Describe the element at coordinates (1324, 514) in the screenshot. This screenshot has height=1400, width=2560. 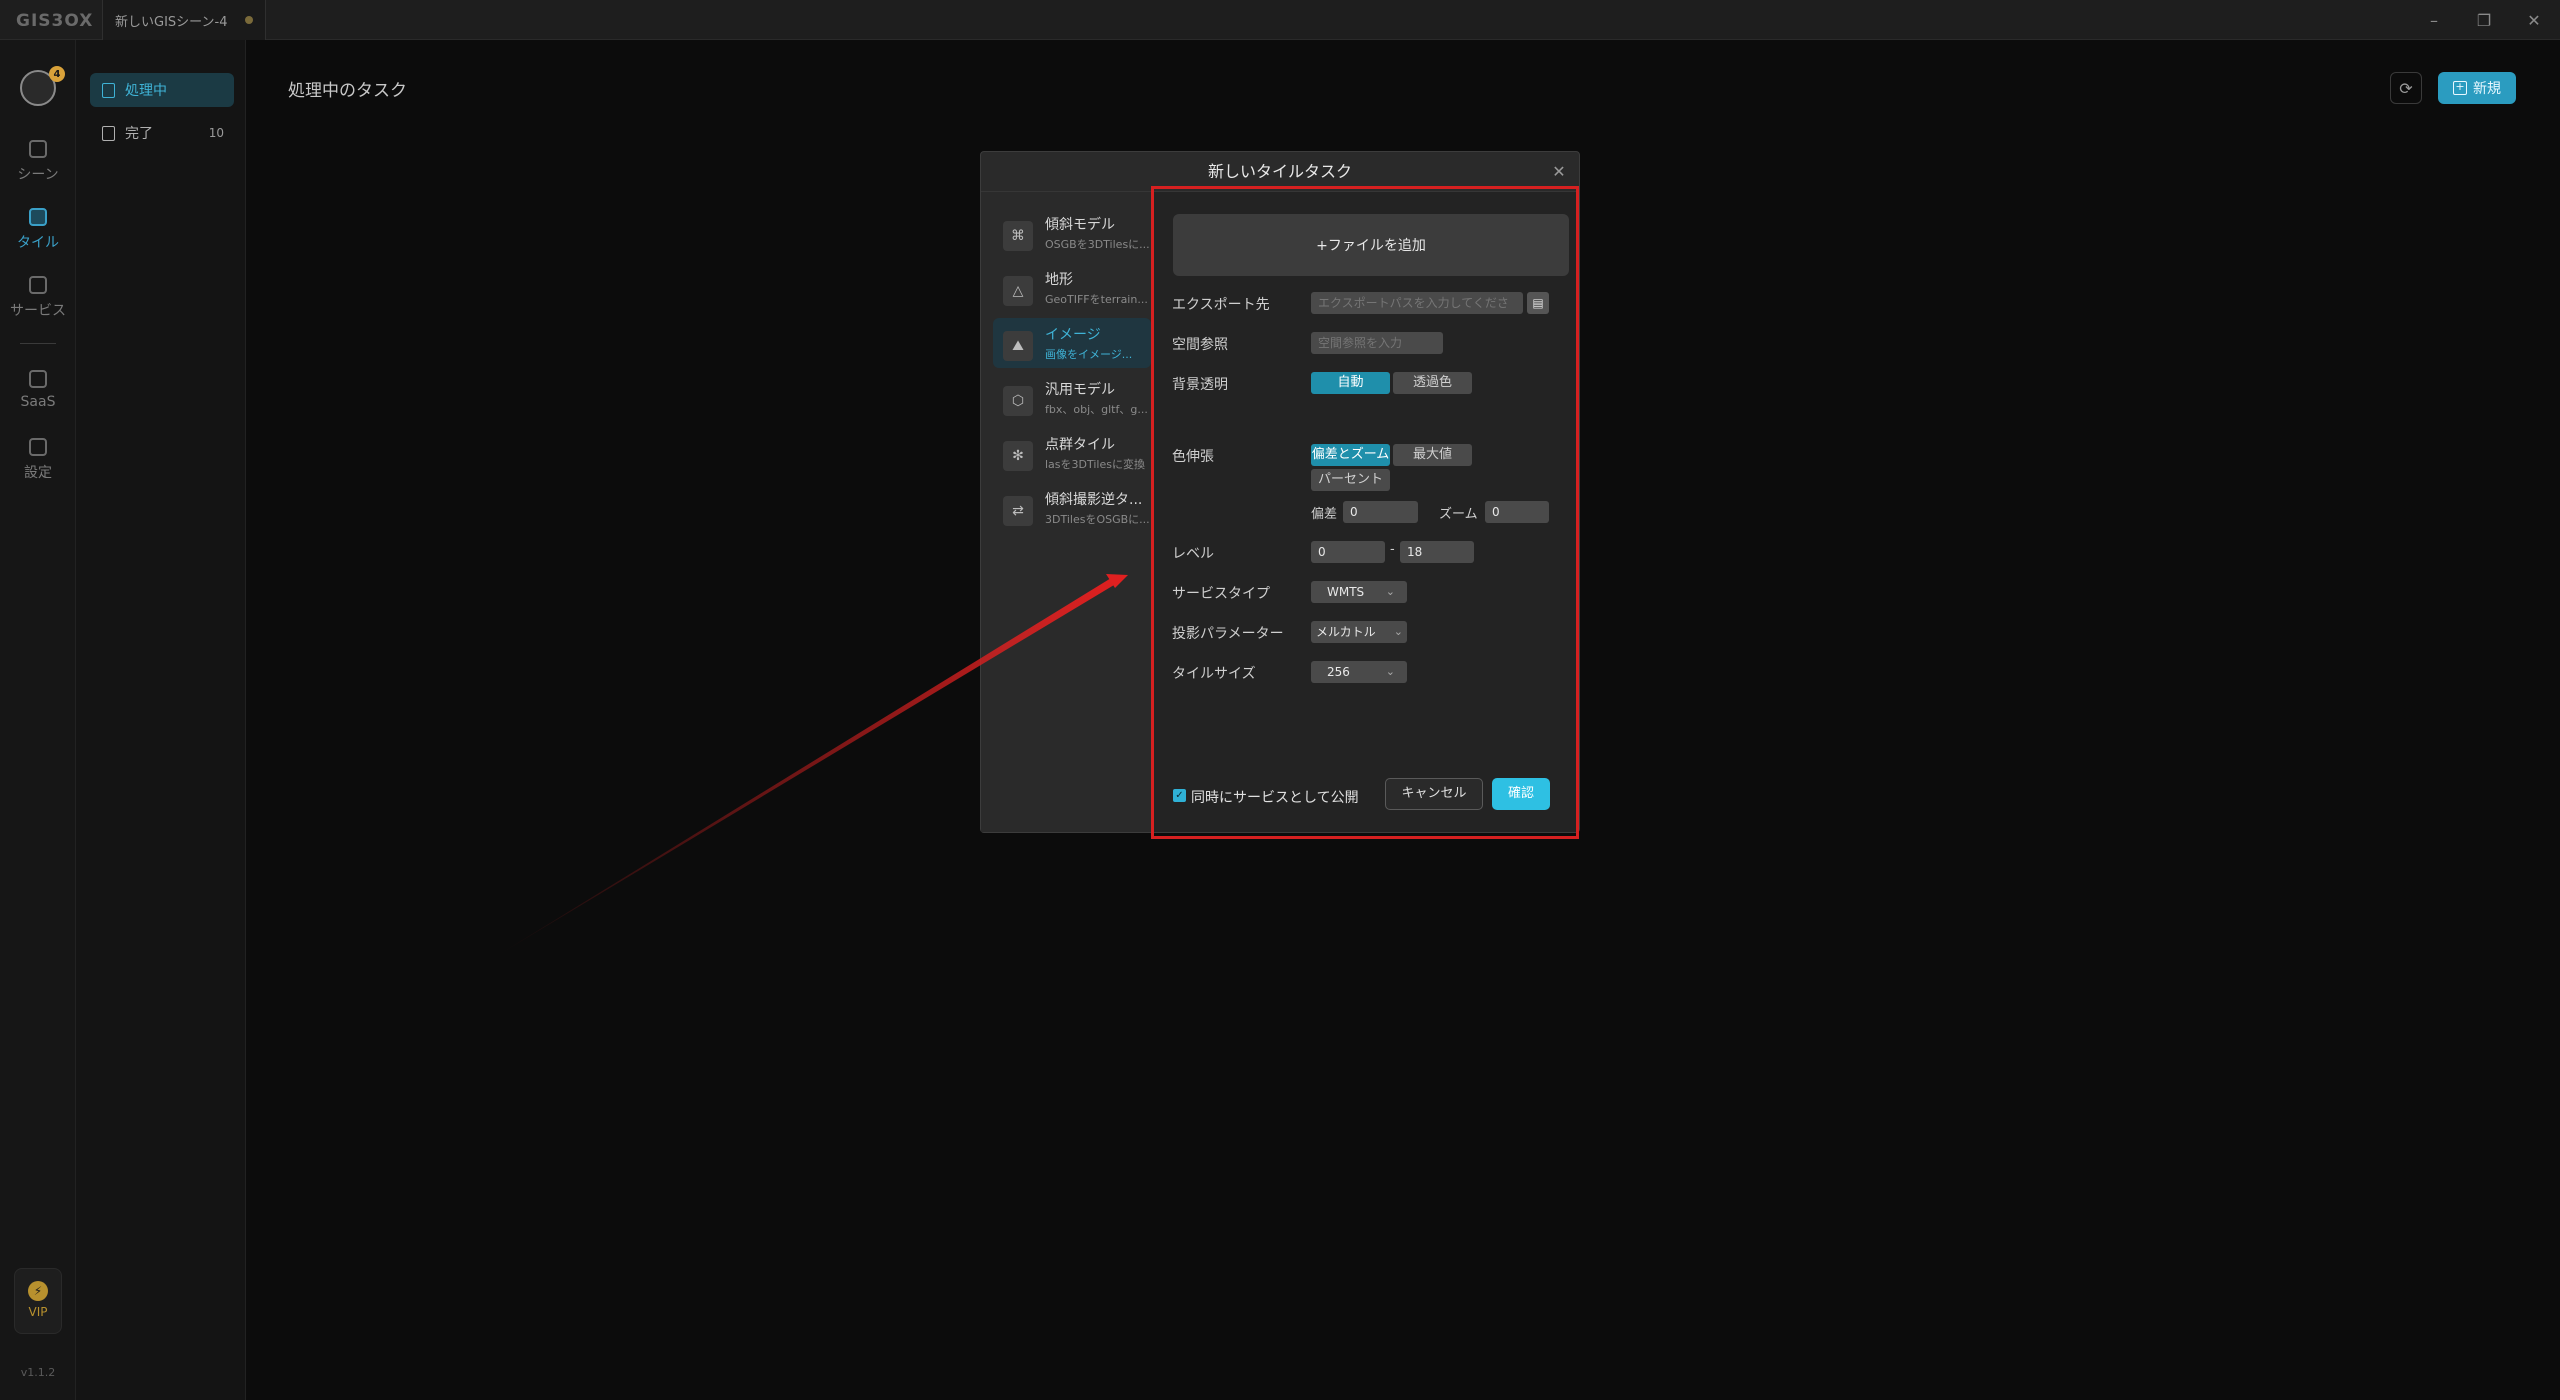
I see `offset-label: 偏差` at that location.